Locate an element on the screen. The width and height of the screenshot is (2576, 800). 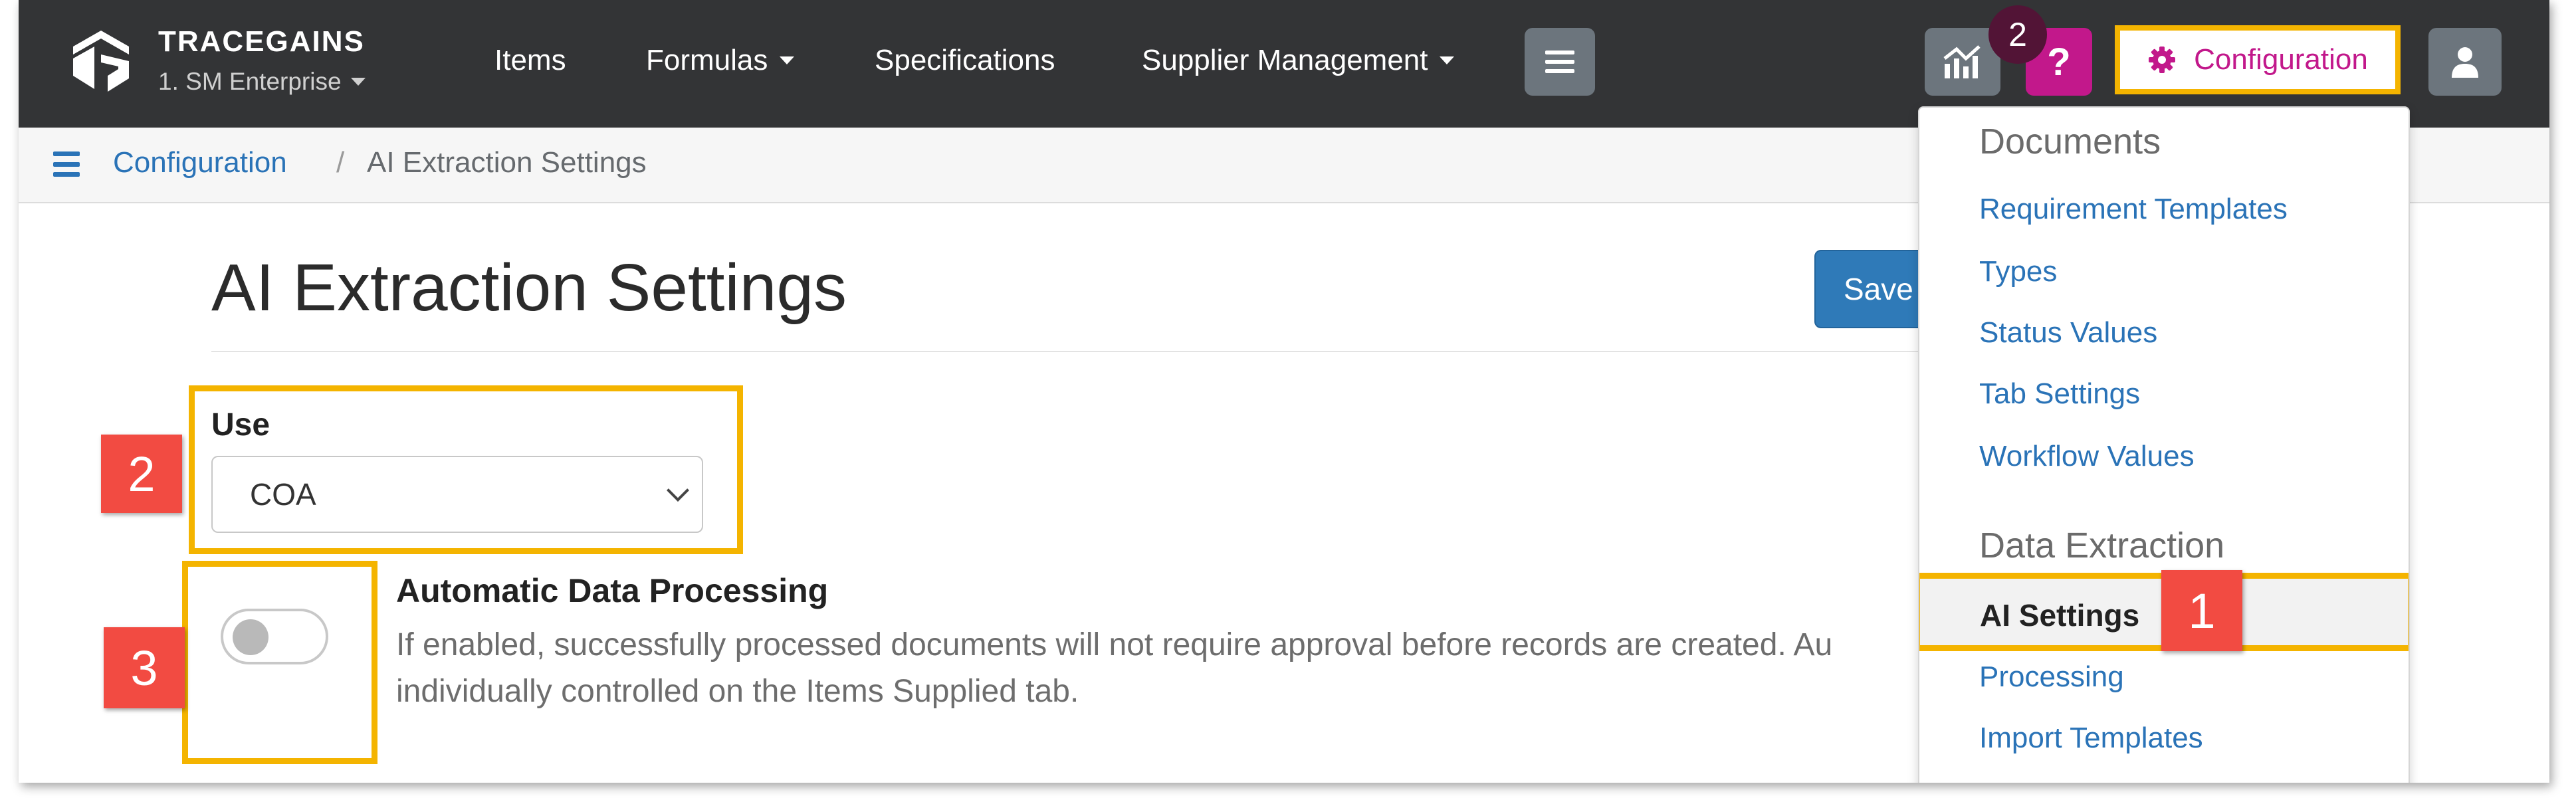
hamburger-icon is located at coordinates (1559, 61).